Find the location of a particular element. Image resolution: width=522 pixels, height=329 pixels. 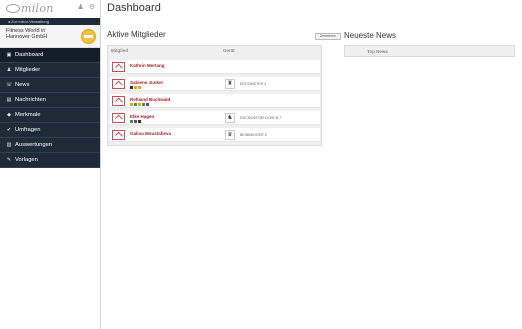

settings-icon: ⚙ is located at coordinates (92, 8).